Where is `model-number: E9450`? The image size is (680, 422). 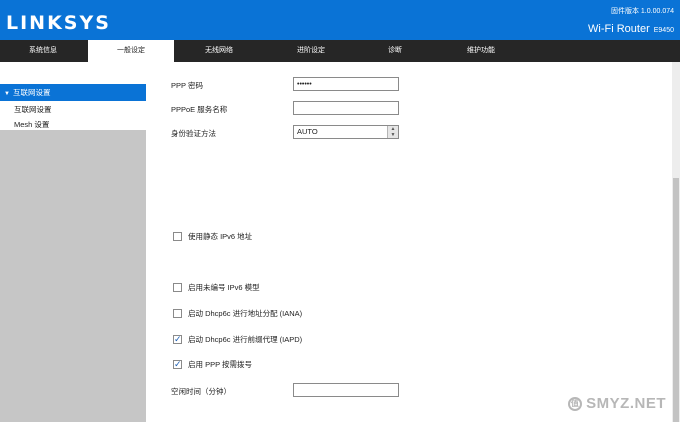
model-number: E9450 is located at coordinates (663, 30).